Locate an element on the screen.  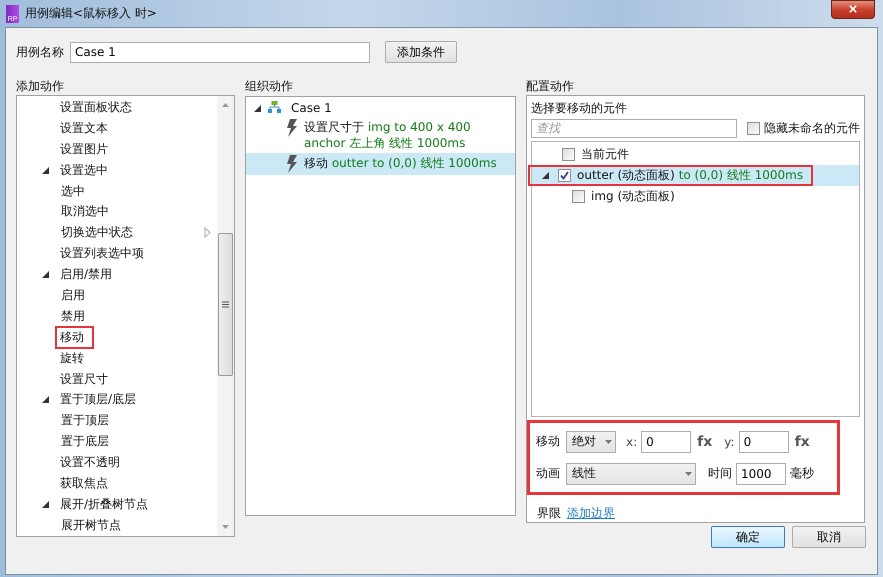
animation-dropdown: 线性 is located at coordinates (631, 473).